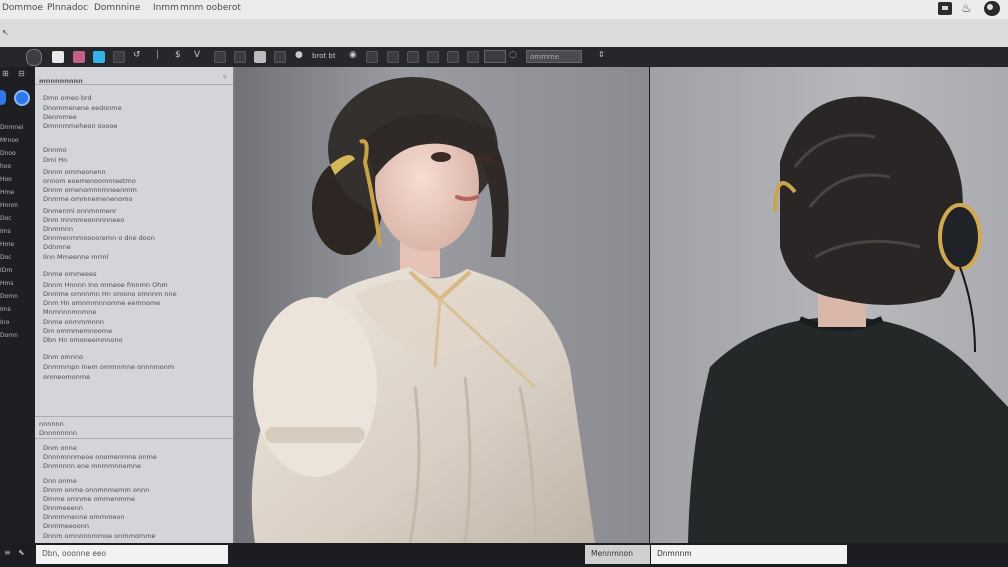  Describe the element at coordinates (76, 257) in the screenshot. I see `panel-line: Iinn Mmeenne mrml` at that location.